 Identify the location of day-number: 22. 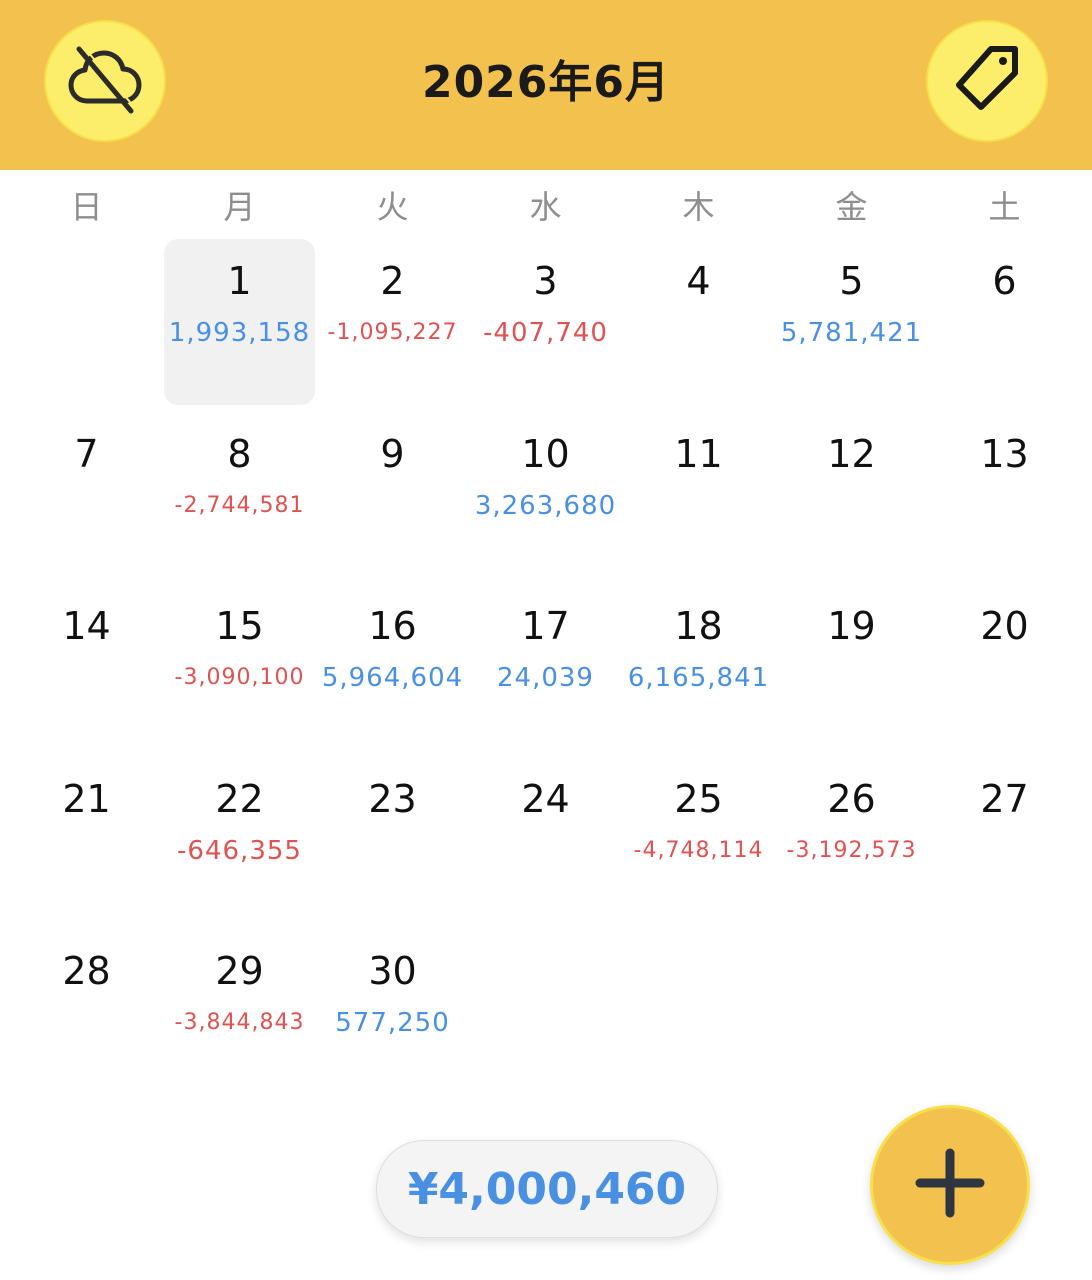
(239, 798).